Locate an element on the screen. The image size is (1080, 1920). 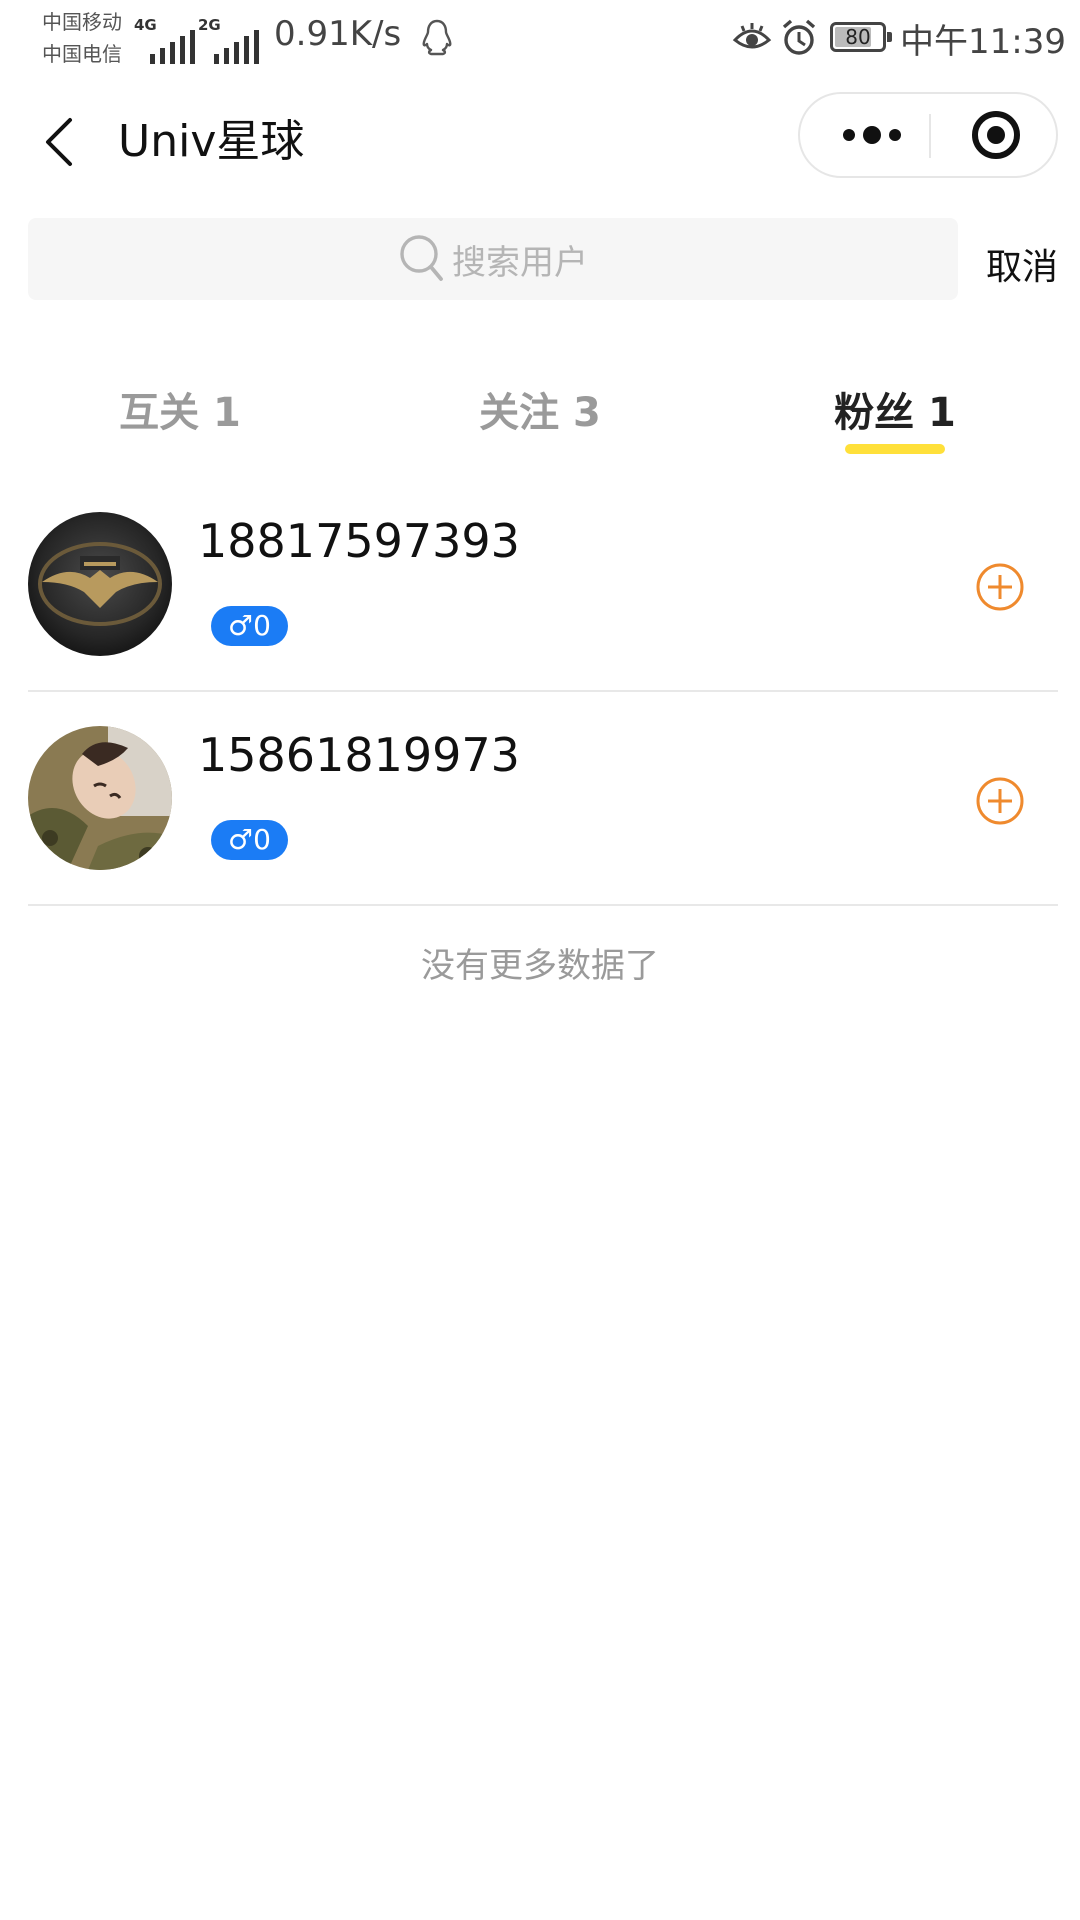
list-item: 15861819973 ♂0 is located at coordinates (540, 821).